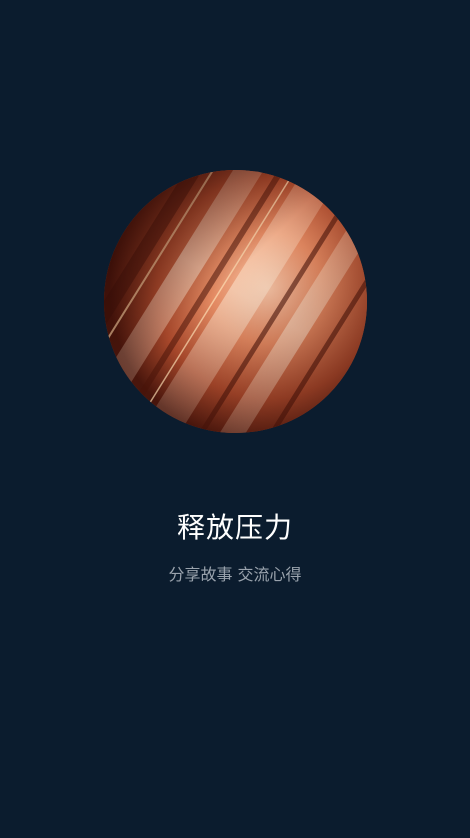 The width and height of the screenshot is (470, 838). What do you see at coordinates (234, 527) in the screenshot?
I see `splash-title: 释放压力` at bounding box center [234, 527].